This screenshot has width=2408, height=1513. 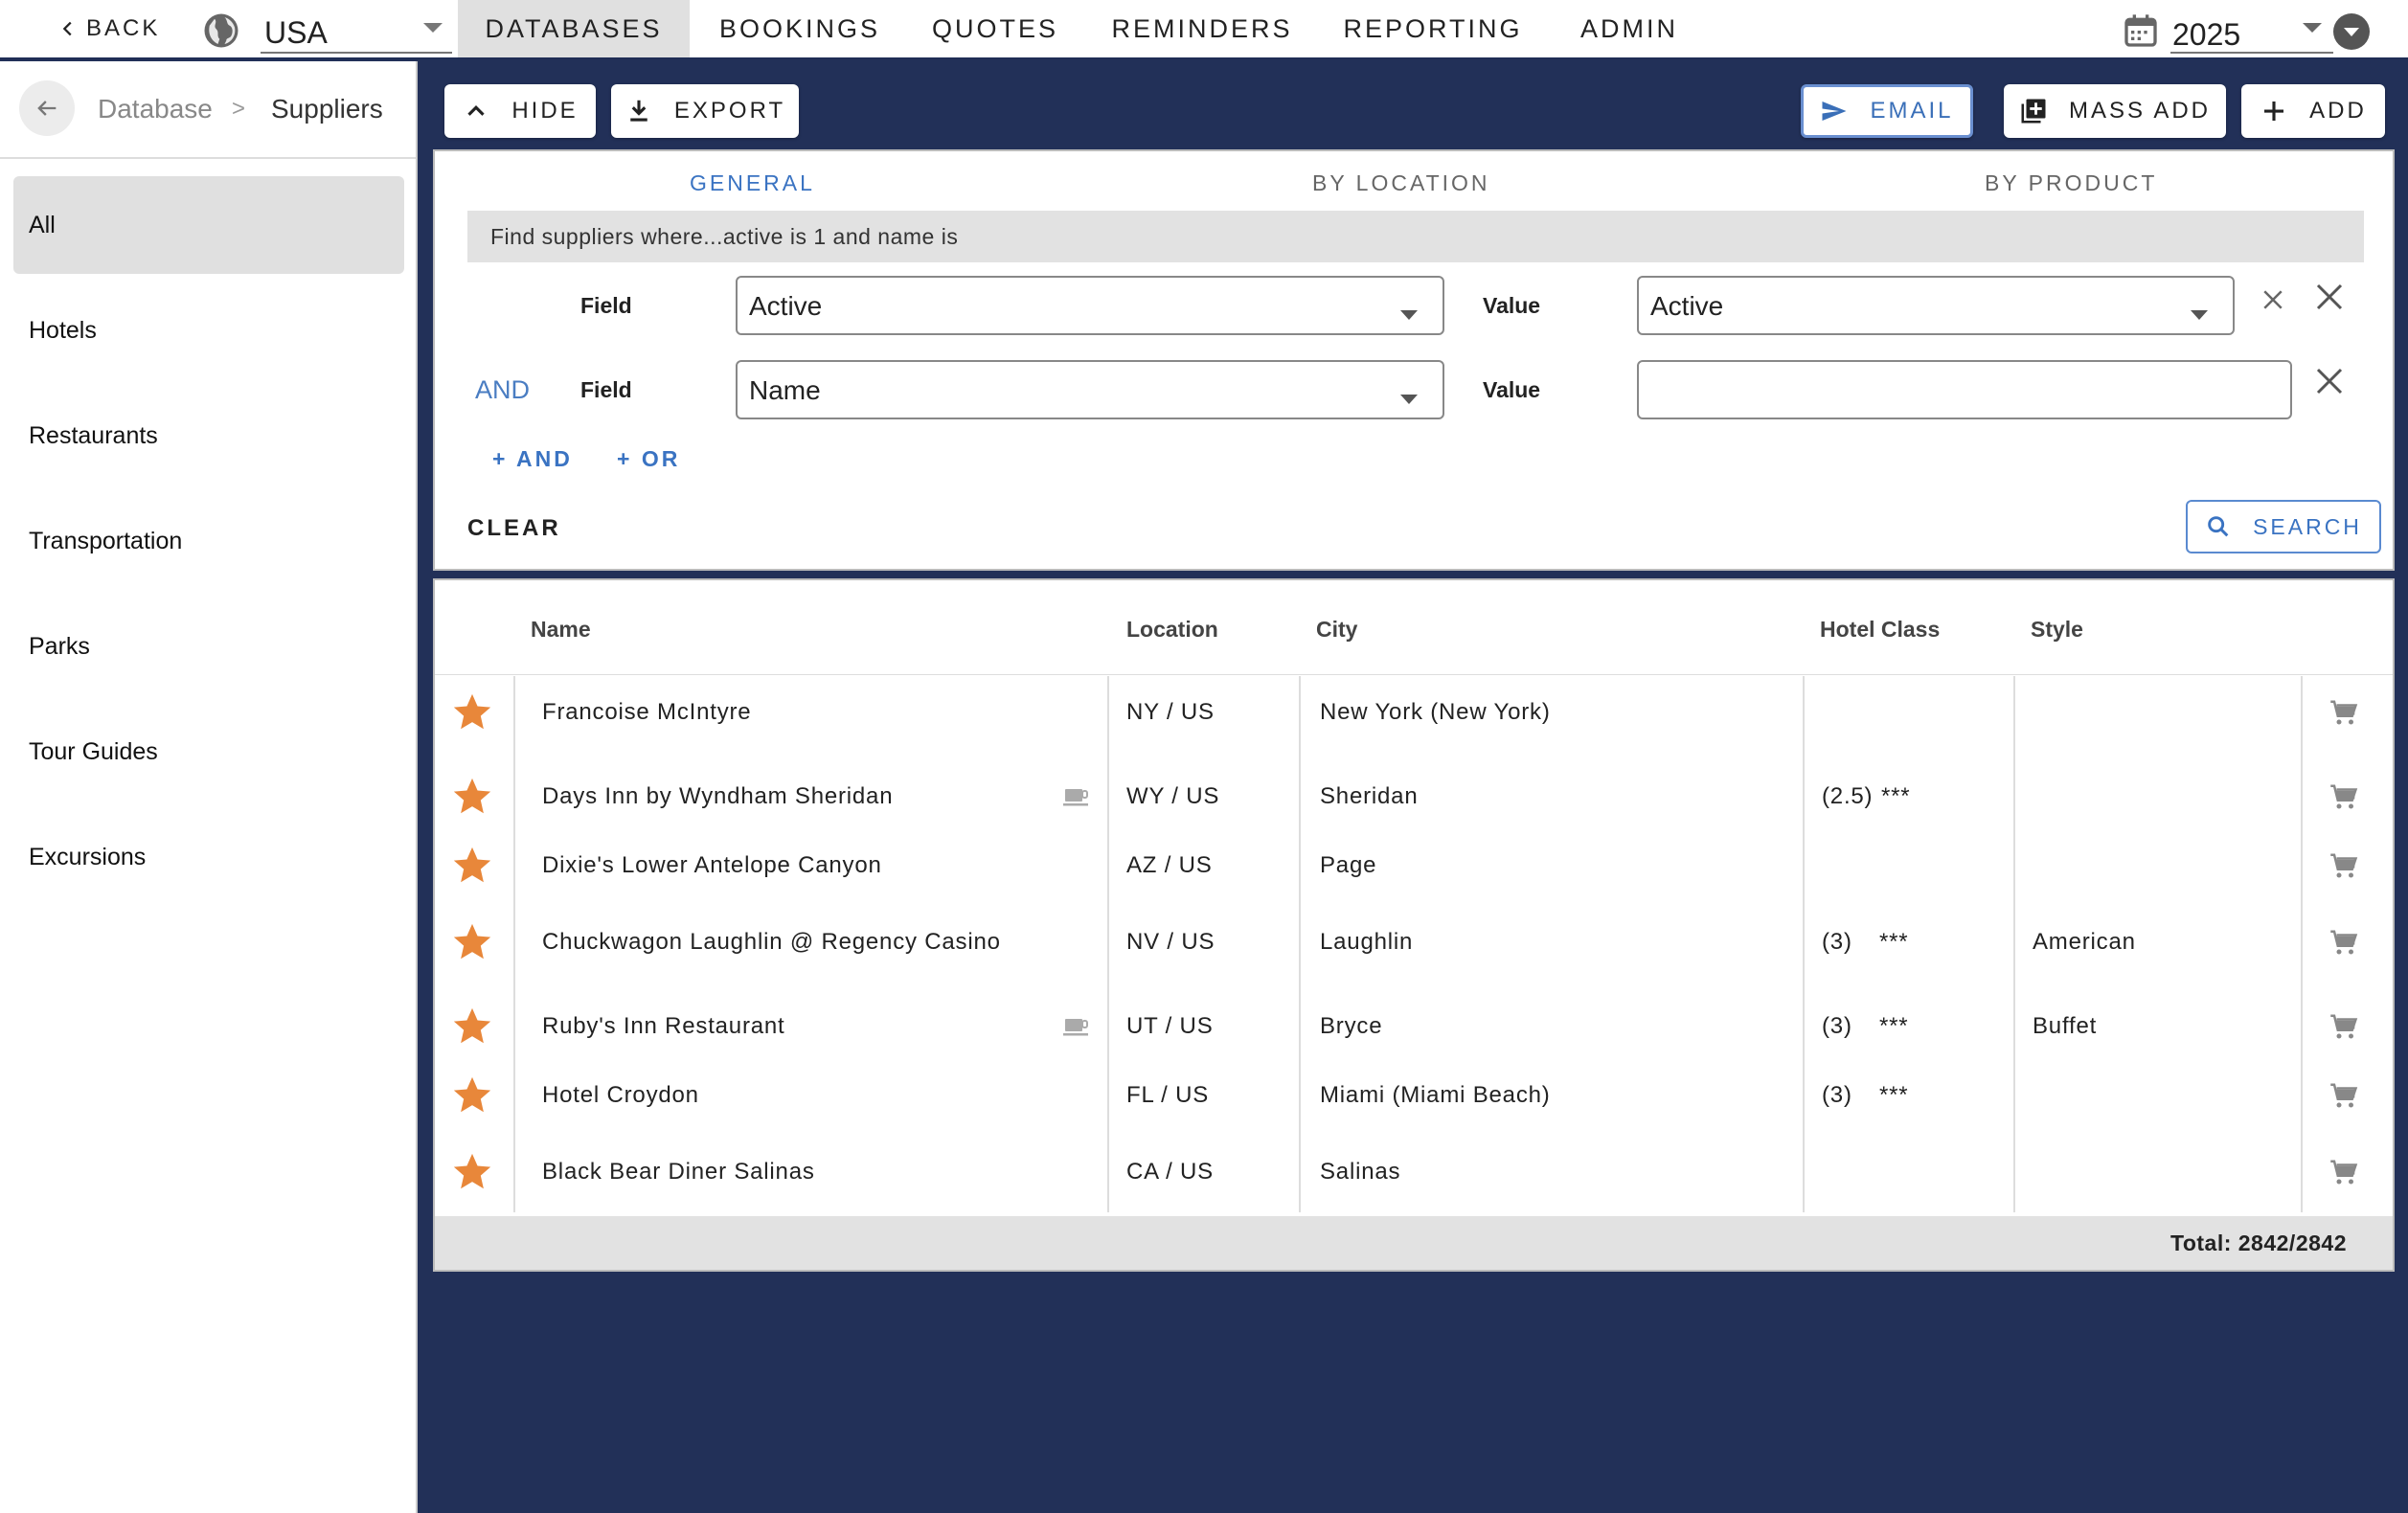 I want to click on mass-add-button: MASS ADD, so click(x=2115, y=111).